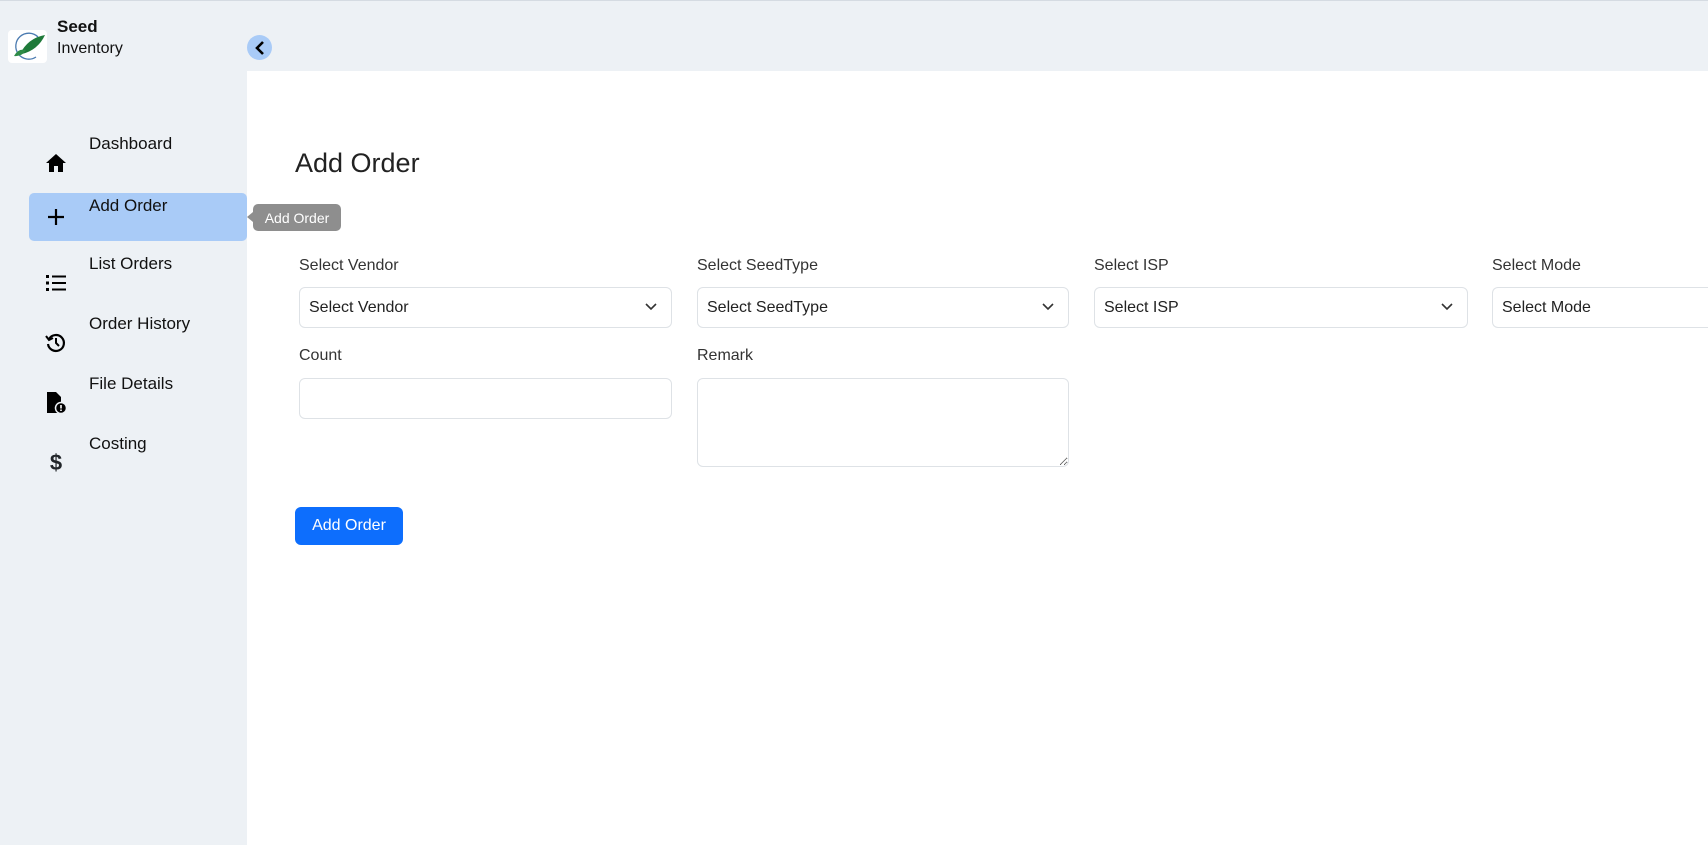 The height and width of the screenshot is (845, 1708). What do you see at coordinates (1546, 307) in the screenshot?
I see `mode-value: Select Mode` at bounding box center [1546, 307].